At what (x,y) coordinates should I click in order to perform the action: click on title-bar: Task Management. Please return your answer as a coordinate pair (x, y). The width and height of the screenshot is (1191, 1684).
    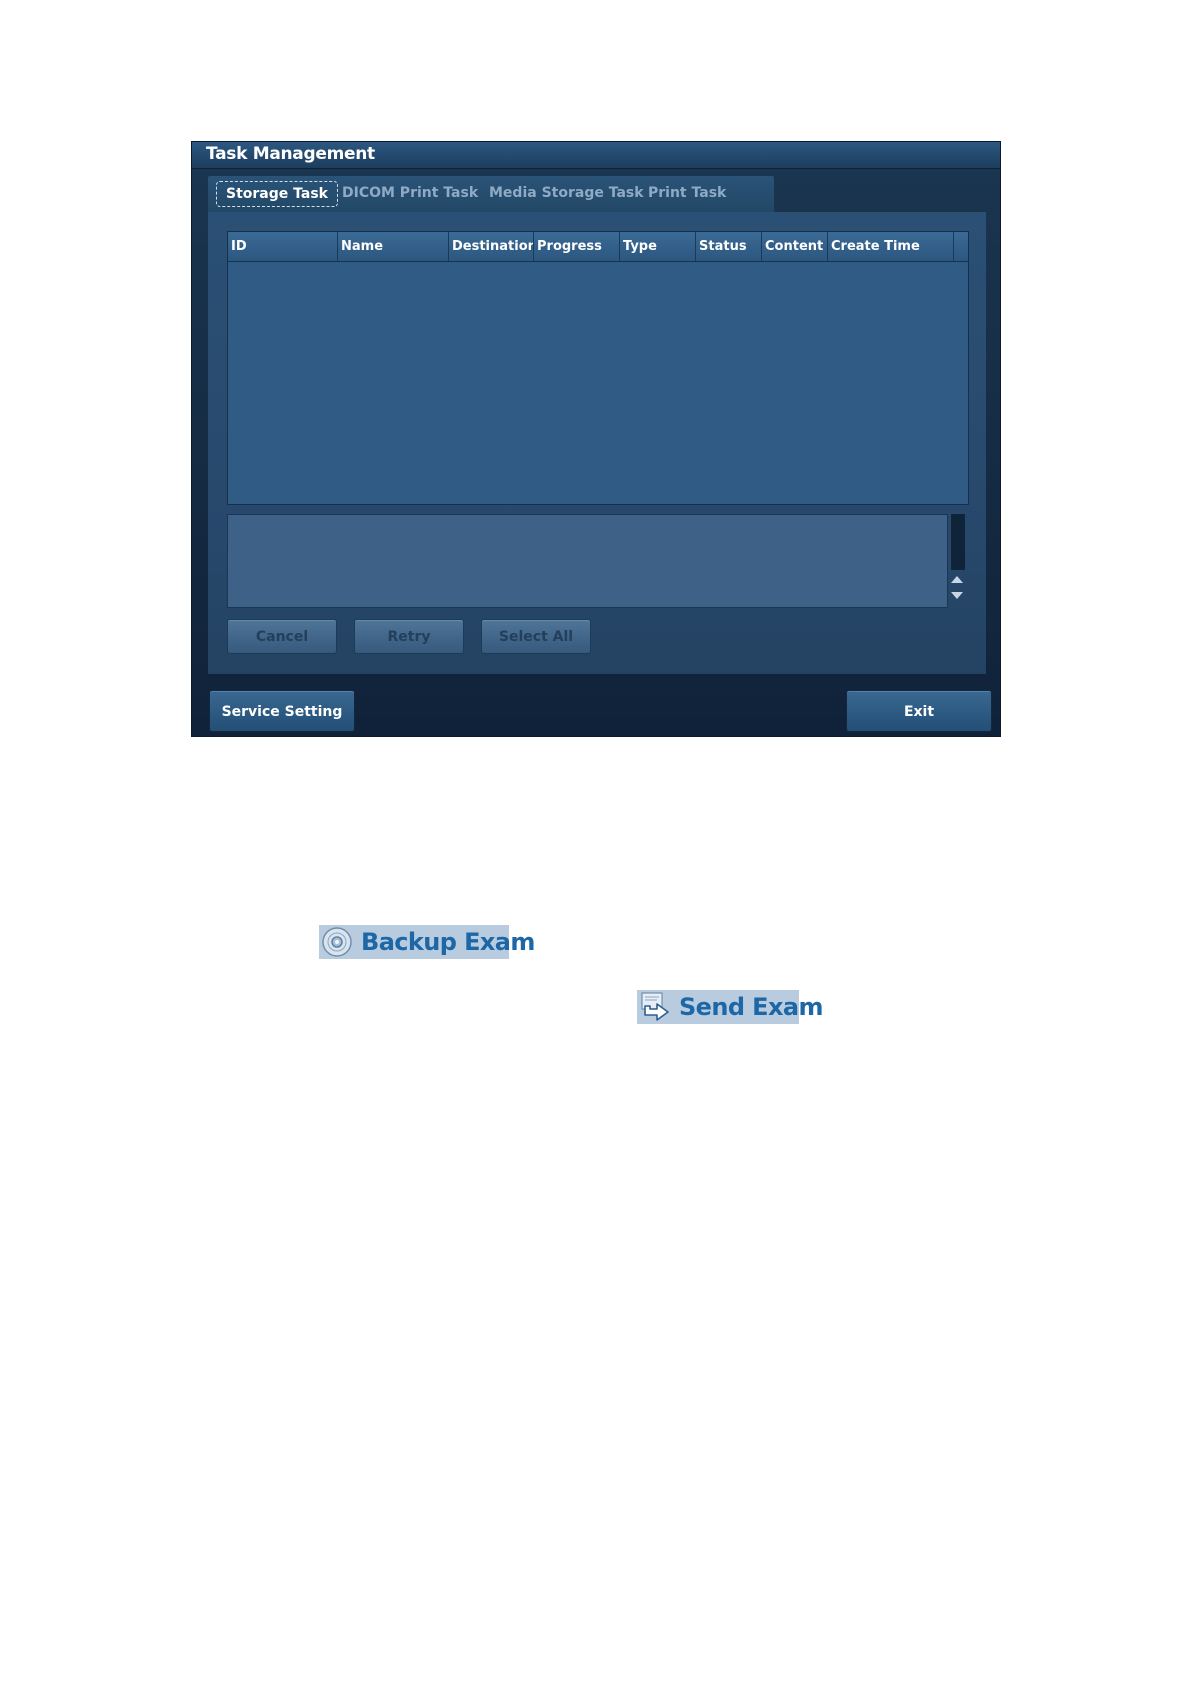
    Looking at the image, I should click on (596, 155).